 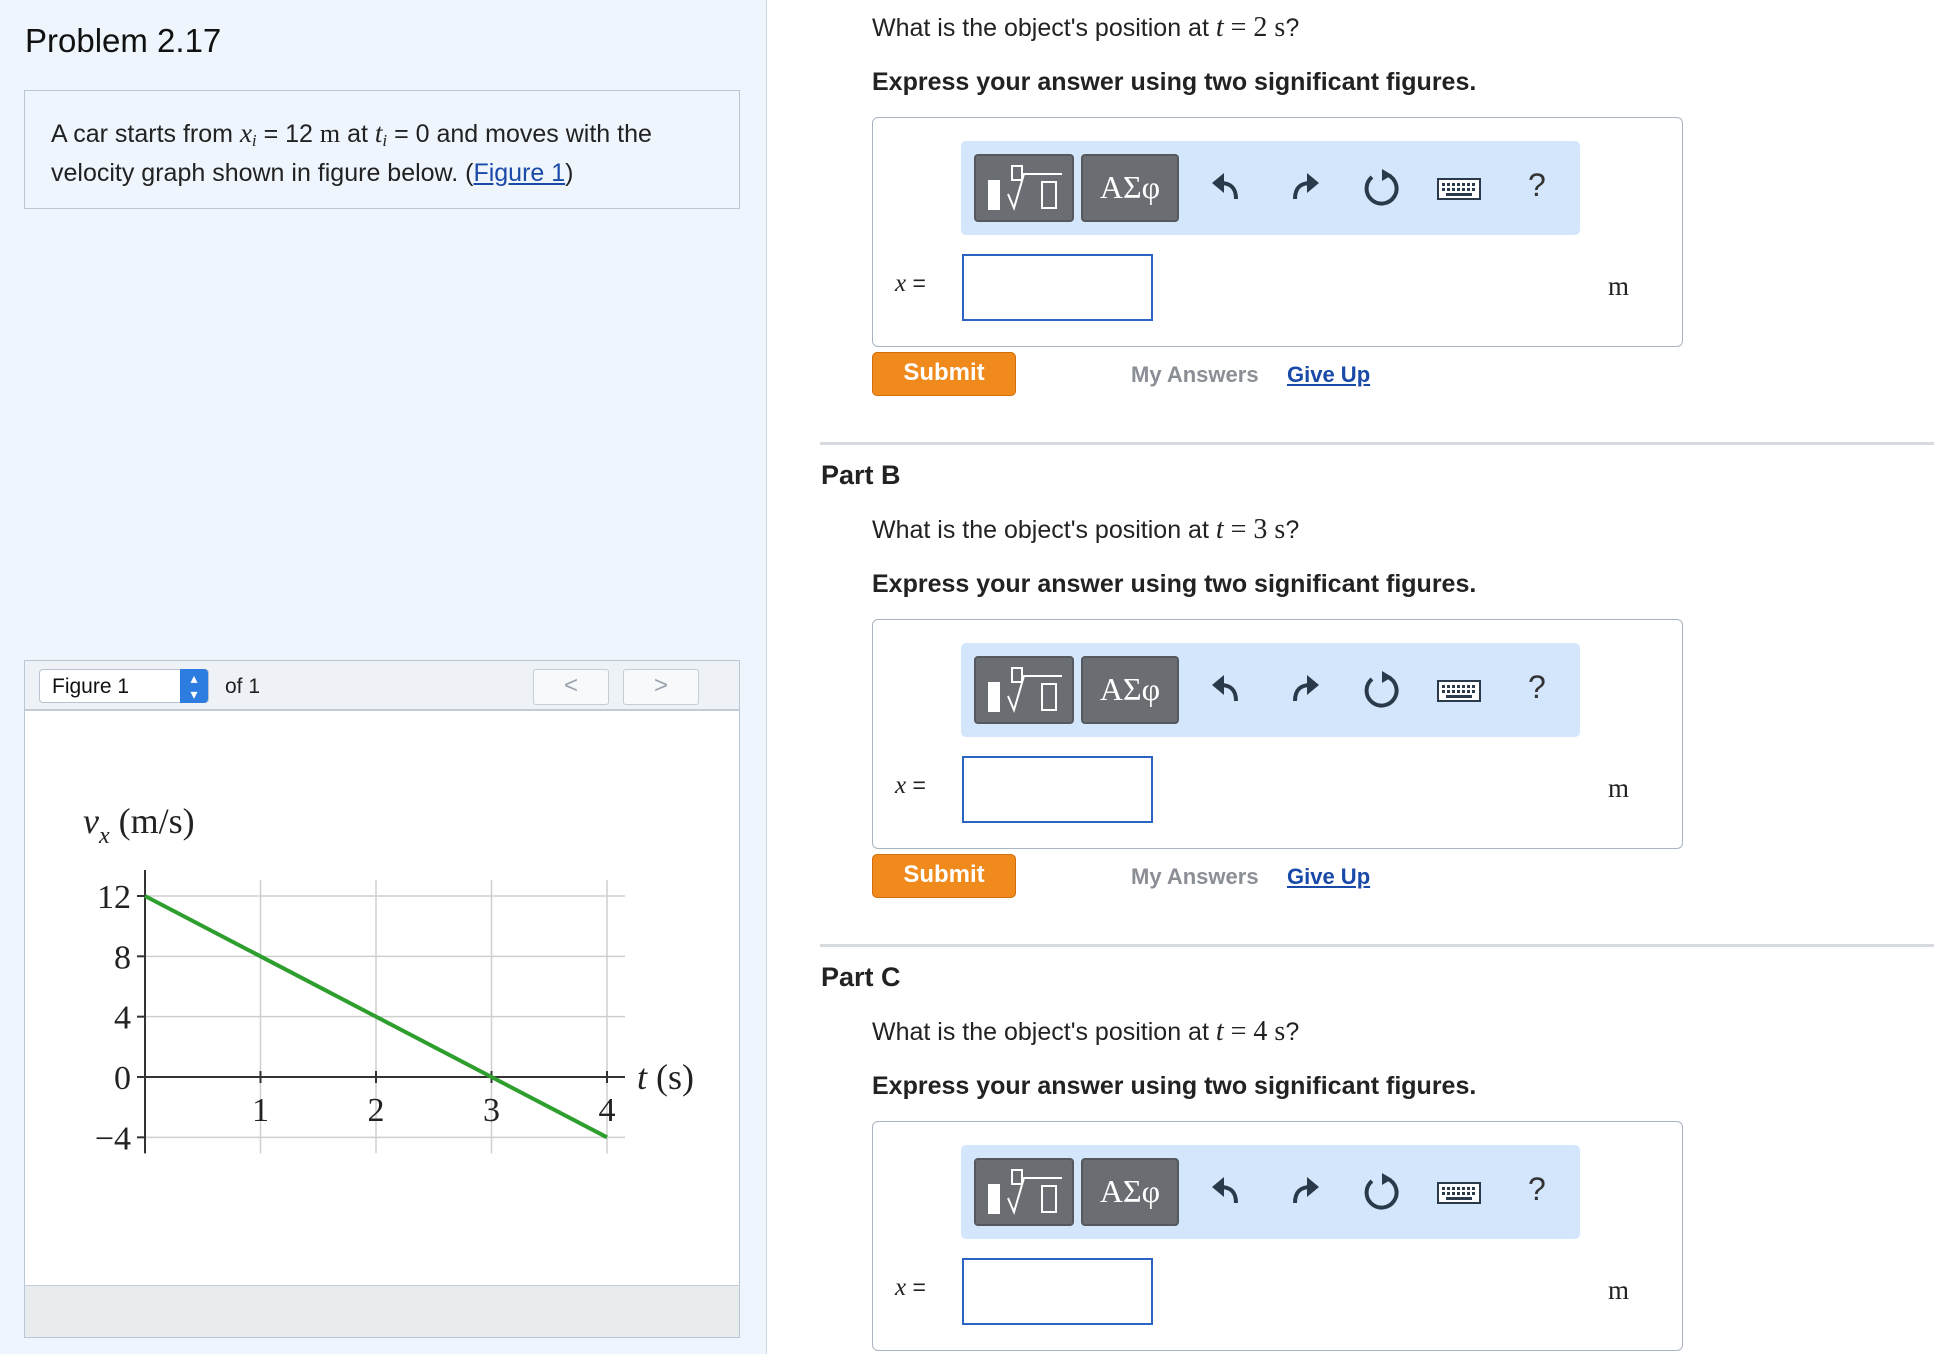 I want to click on part-a-my-answers-link: My Answers, so click(x=1195, y=375).